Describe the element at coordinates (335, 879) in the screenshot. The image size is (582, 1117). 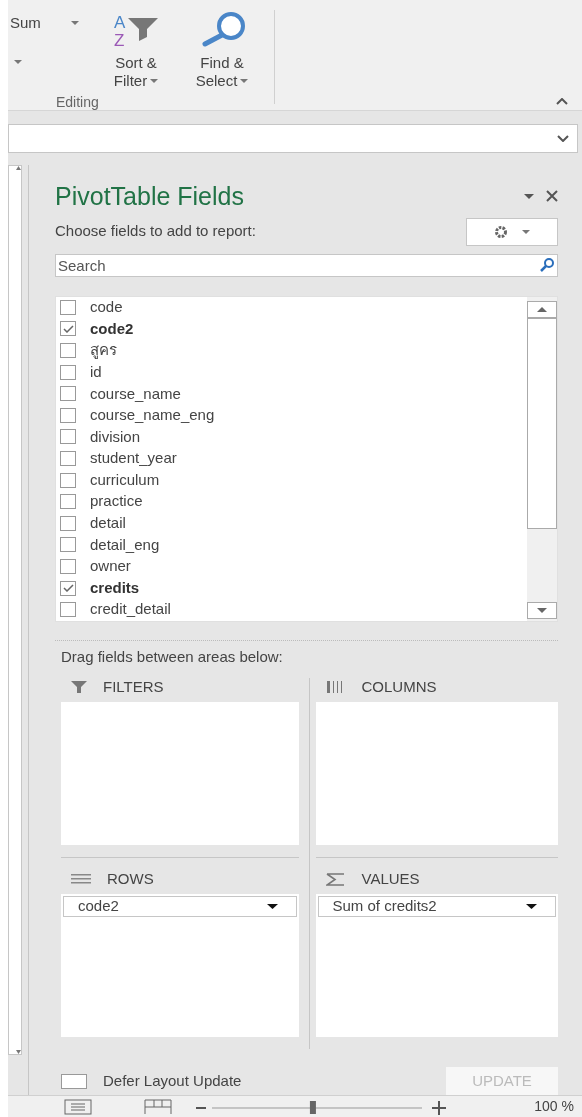
I see `sigma-icon` at that location.